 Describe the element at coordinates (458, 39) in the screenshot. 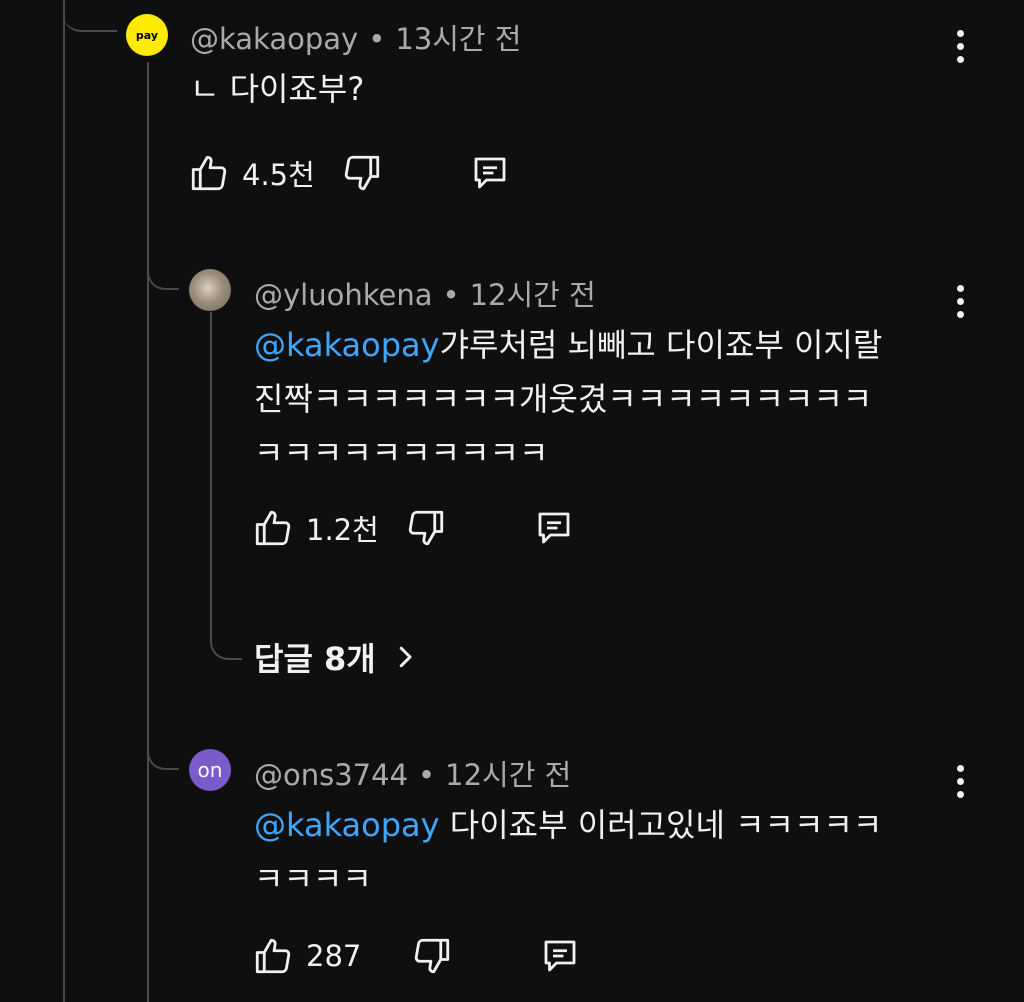

I see `timestamp: 13시간 전` at that location.